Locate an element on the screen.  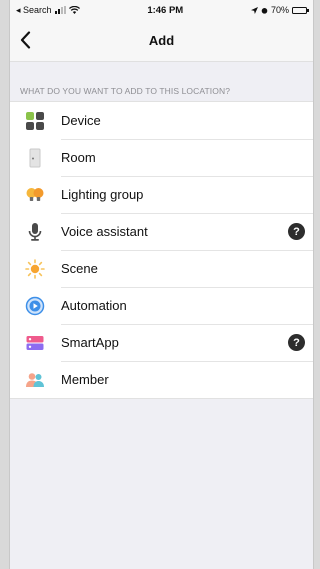
list-item-smartapp: SmartApp ? is located at coordinates (161, 342).